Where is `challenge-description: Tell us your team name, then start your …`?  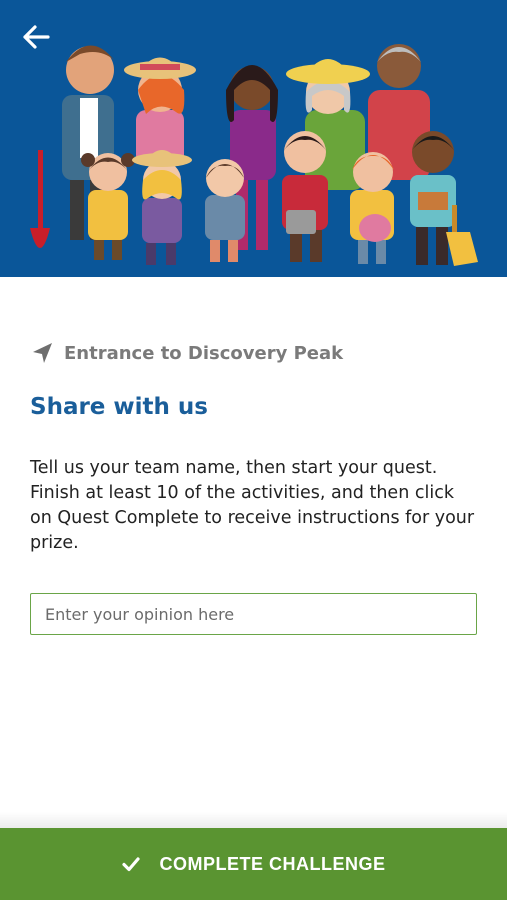
challenge-description: Tell us your team name, then start your … is located at coordinates (252, 505).